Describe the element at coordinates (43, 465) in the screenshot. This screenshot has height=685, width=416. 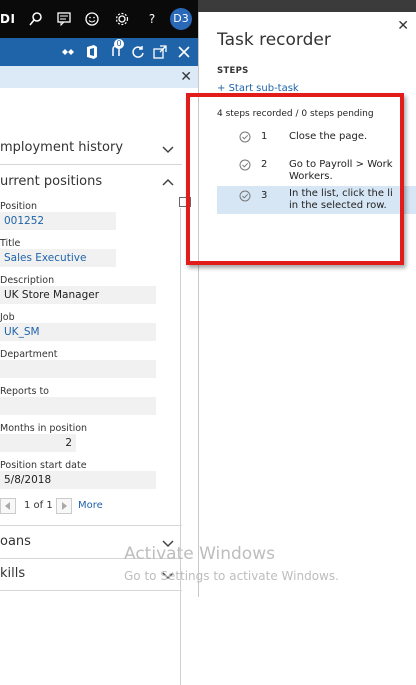
I see `position-start-date-label: Position start date` at that location.